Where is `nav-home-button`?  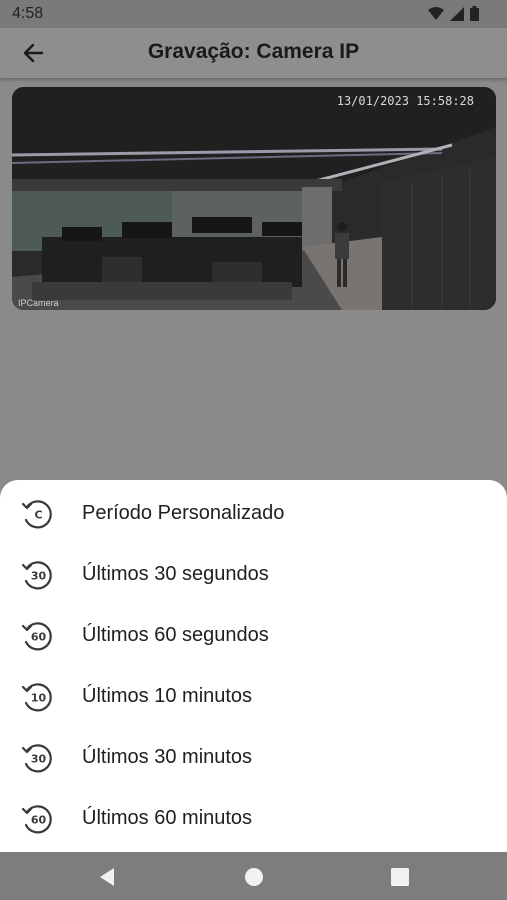 nav-home-button is located at coordinates (254, 877).